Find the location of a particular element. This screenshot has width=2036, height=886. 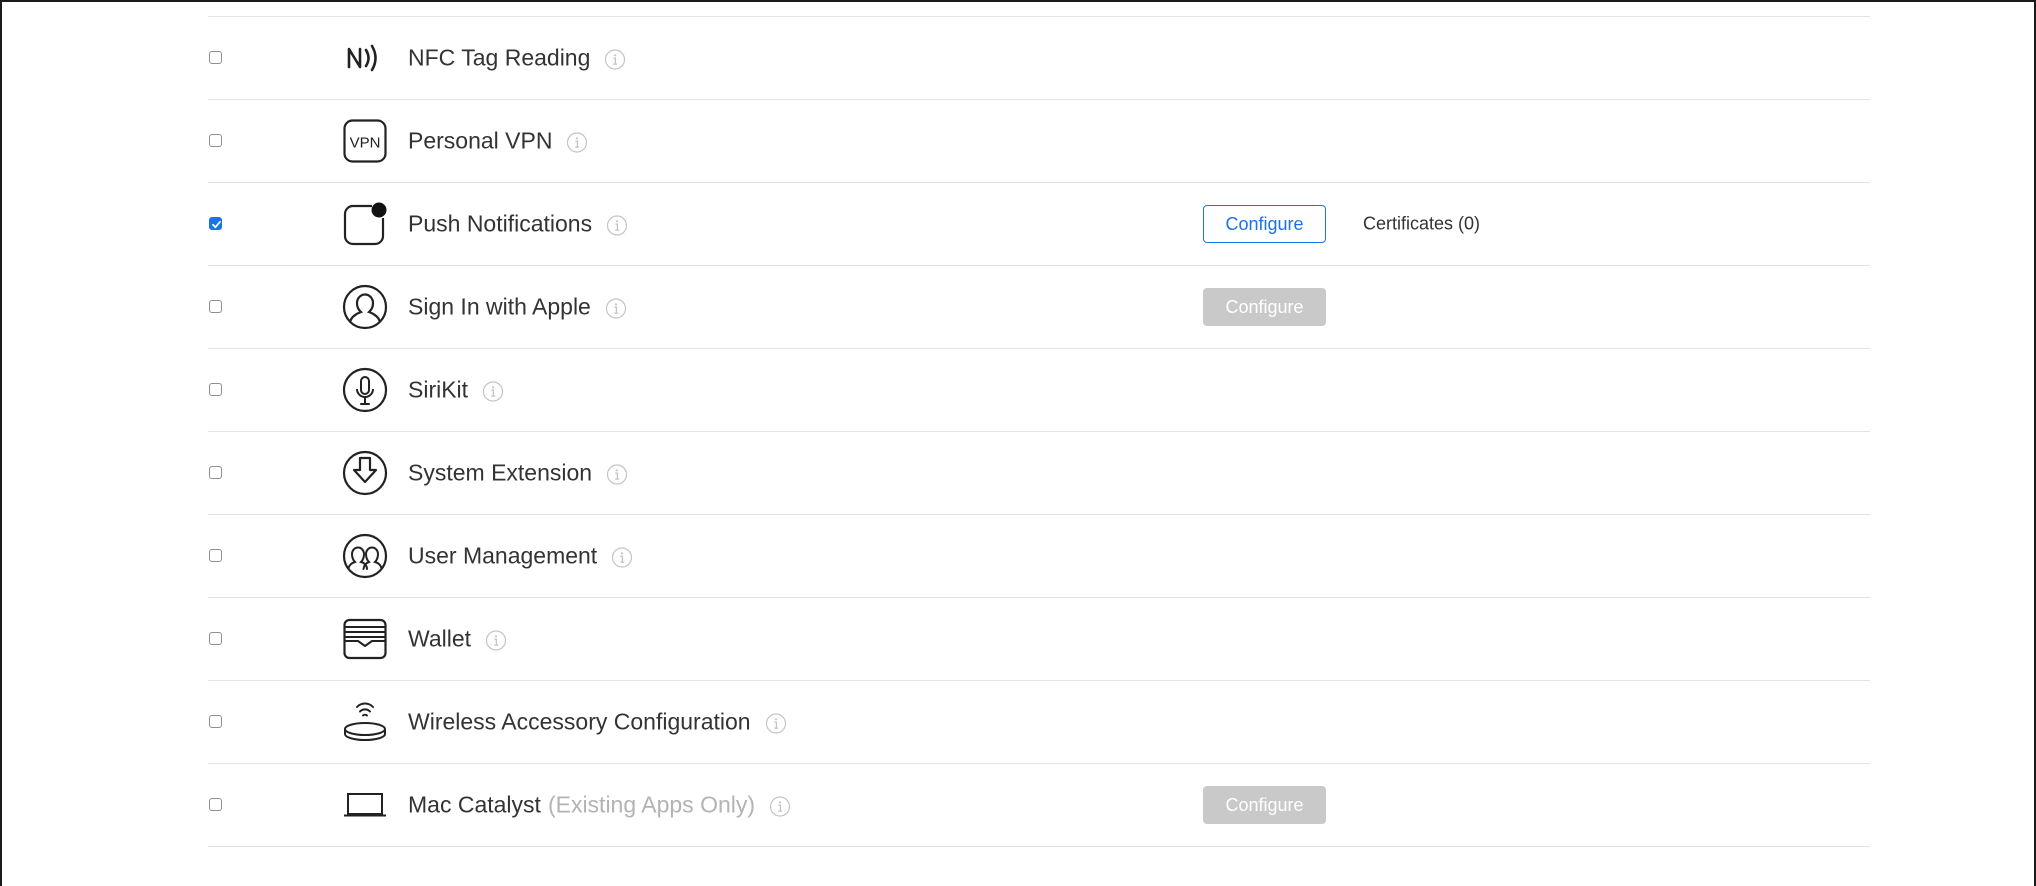

capability-label: Push Notifications is located at coordinates (518, 224).